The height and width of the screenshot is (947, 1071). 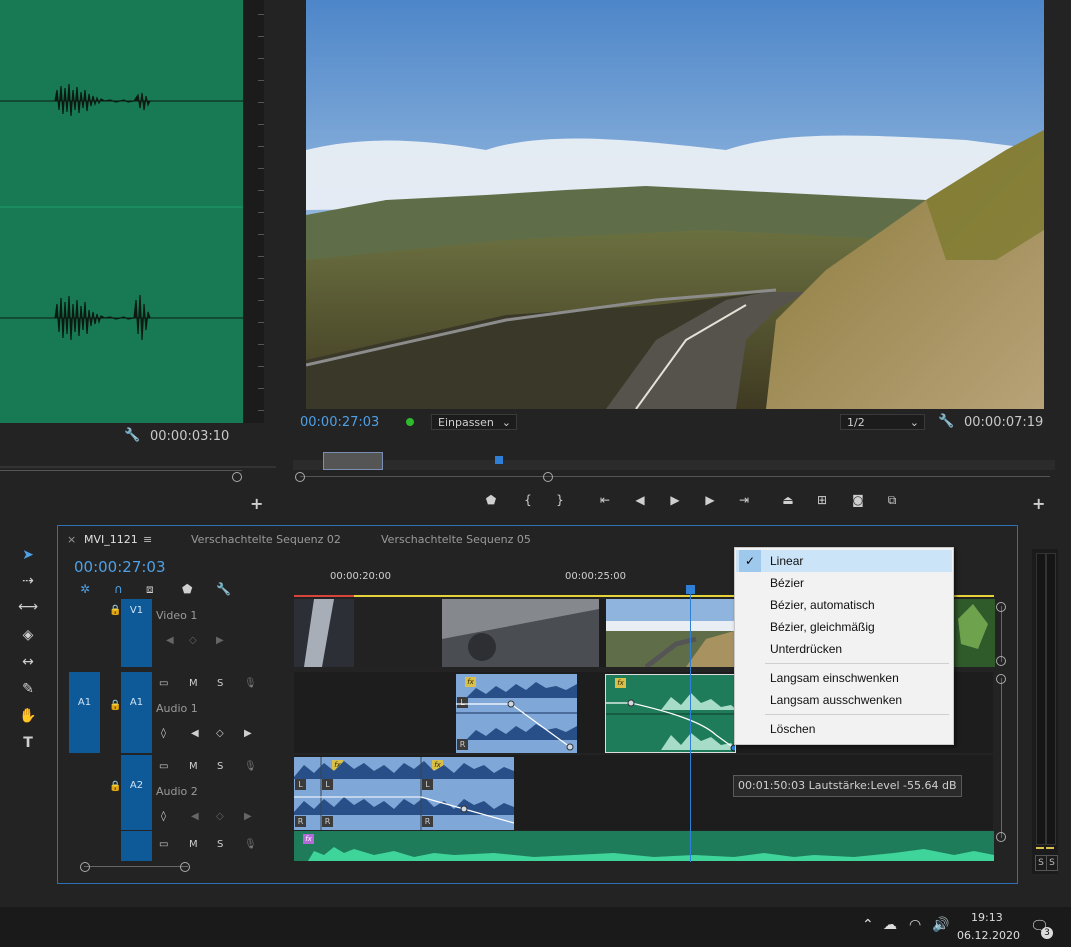 I want to click on menu-item-bezier-auto: Bézier, automatisch, so click(x=844, y=605).